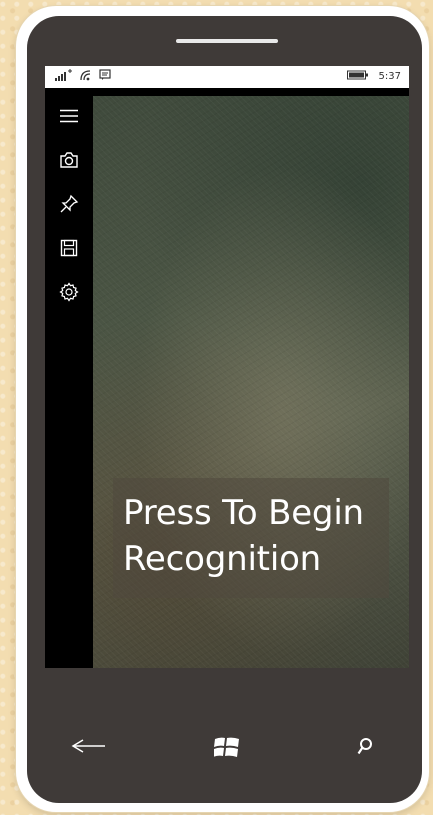 The width and height of the screenshot is (433, 815). What do you see at coordinates (243, 513) in the screenshot?
I see `recognition-button-line1: Press To Begin` at bounding box center [243, 513].